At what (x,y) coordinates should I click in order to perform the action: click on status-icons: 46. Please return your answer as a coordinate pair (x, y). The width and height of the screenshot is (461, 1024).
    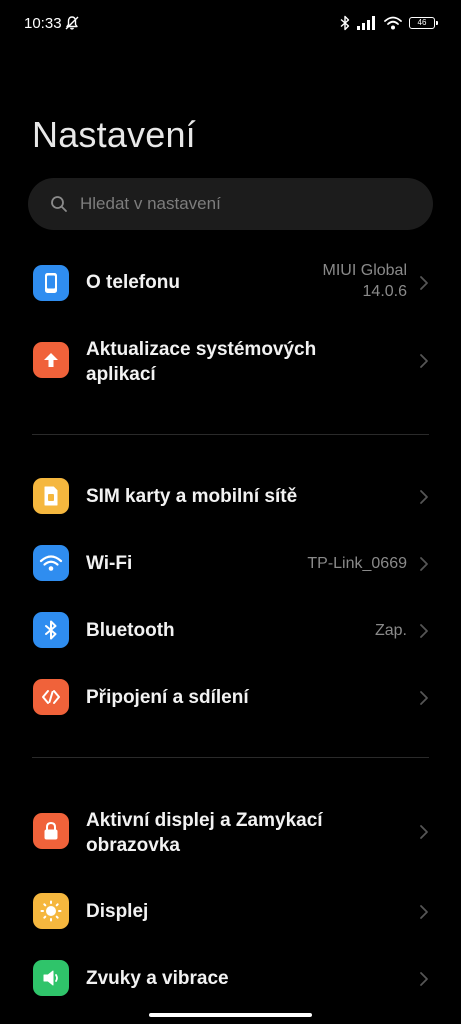
    Looking at the image, I should click on (389, 23).